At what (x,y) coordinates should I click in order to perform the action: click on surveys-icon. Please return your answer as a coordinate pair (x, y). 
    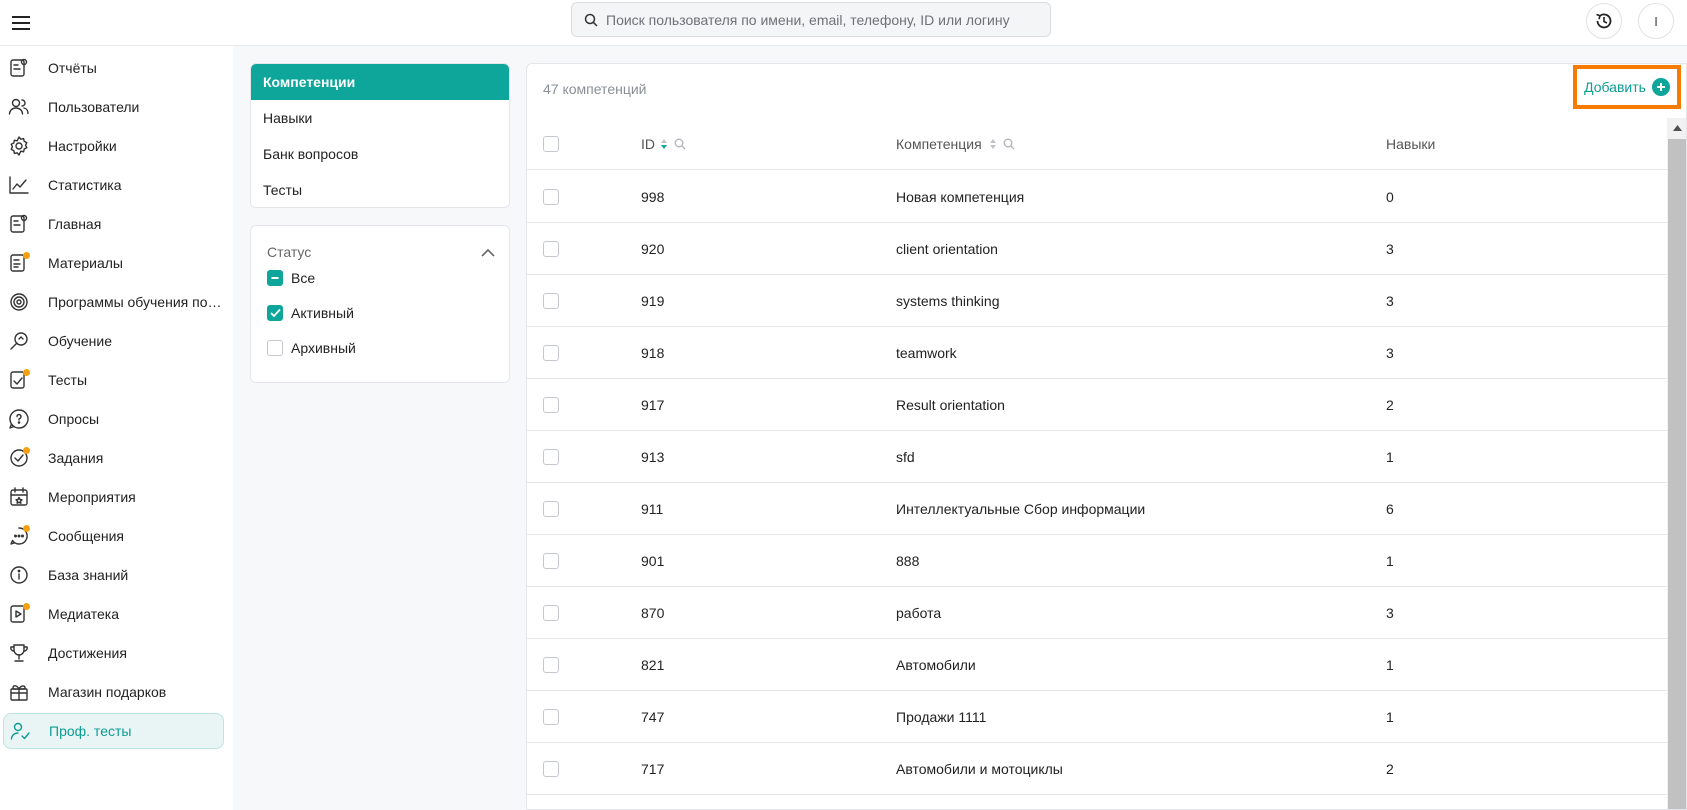
    Looking at the image, I should click on (19, 419).